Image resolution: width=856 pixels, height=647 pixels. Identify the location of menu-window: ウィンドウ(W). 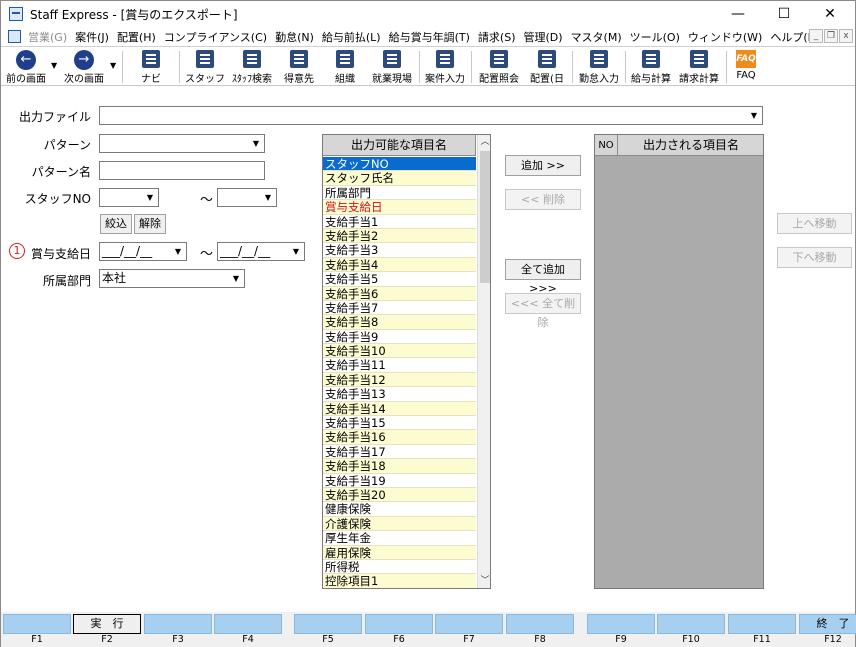
(725, 37).